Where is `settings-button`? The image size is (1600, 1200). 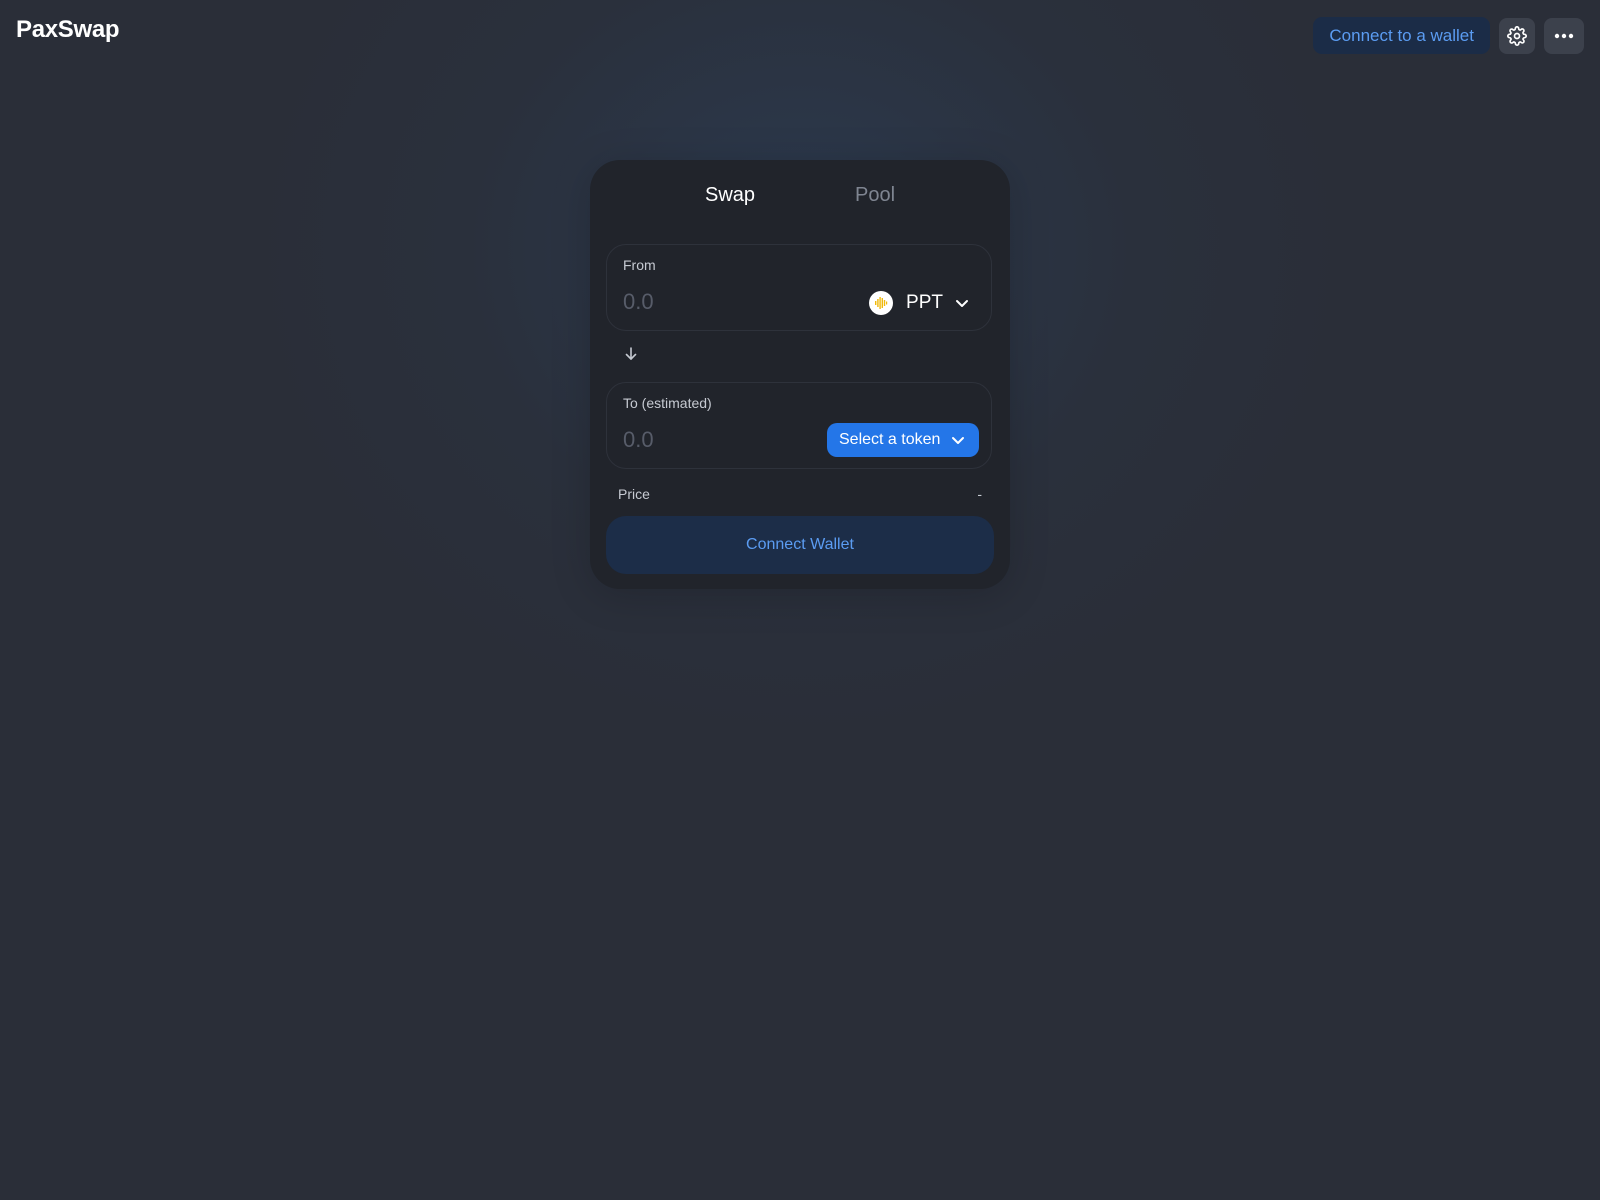 settings-button is located at coordinates (1517, 35).